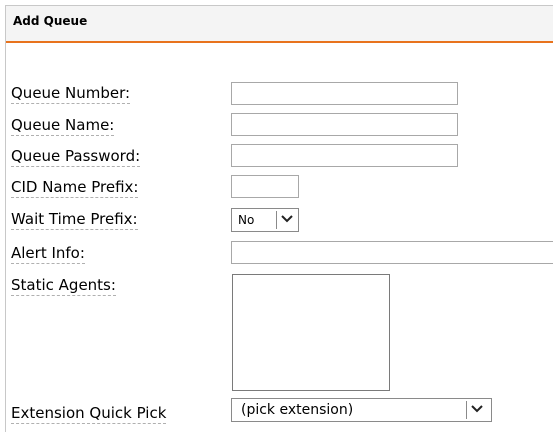 This screenshot has height=432, width=553. Describe the element at coordinates (76, 157) in the screenshot. I see `queue-password-label: Queue Password:` at that location.